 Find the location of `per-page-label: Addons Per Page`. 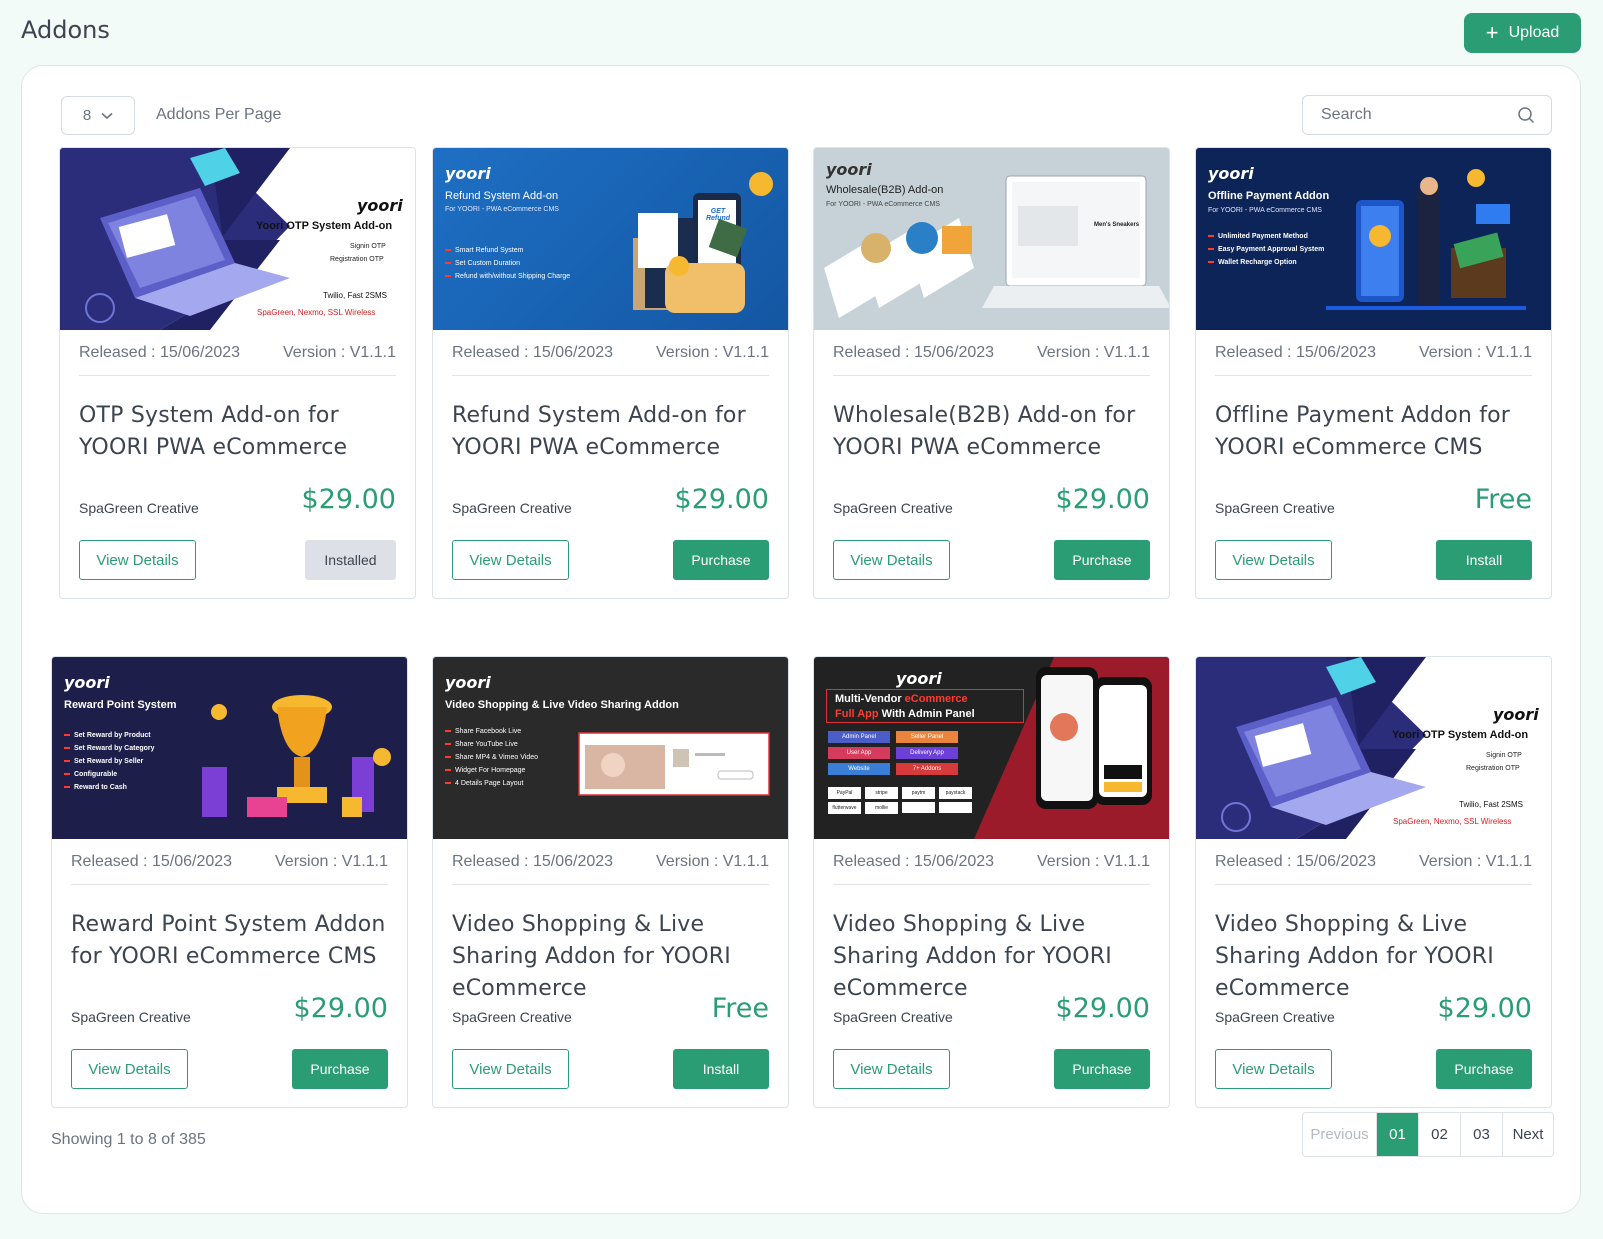

per-page-label: Addons Per Page is located at coordinates (219, 114).